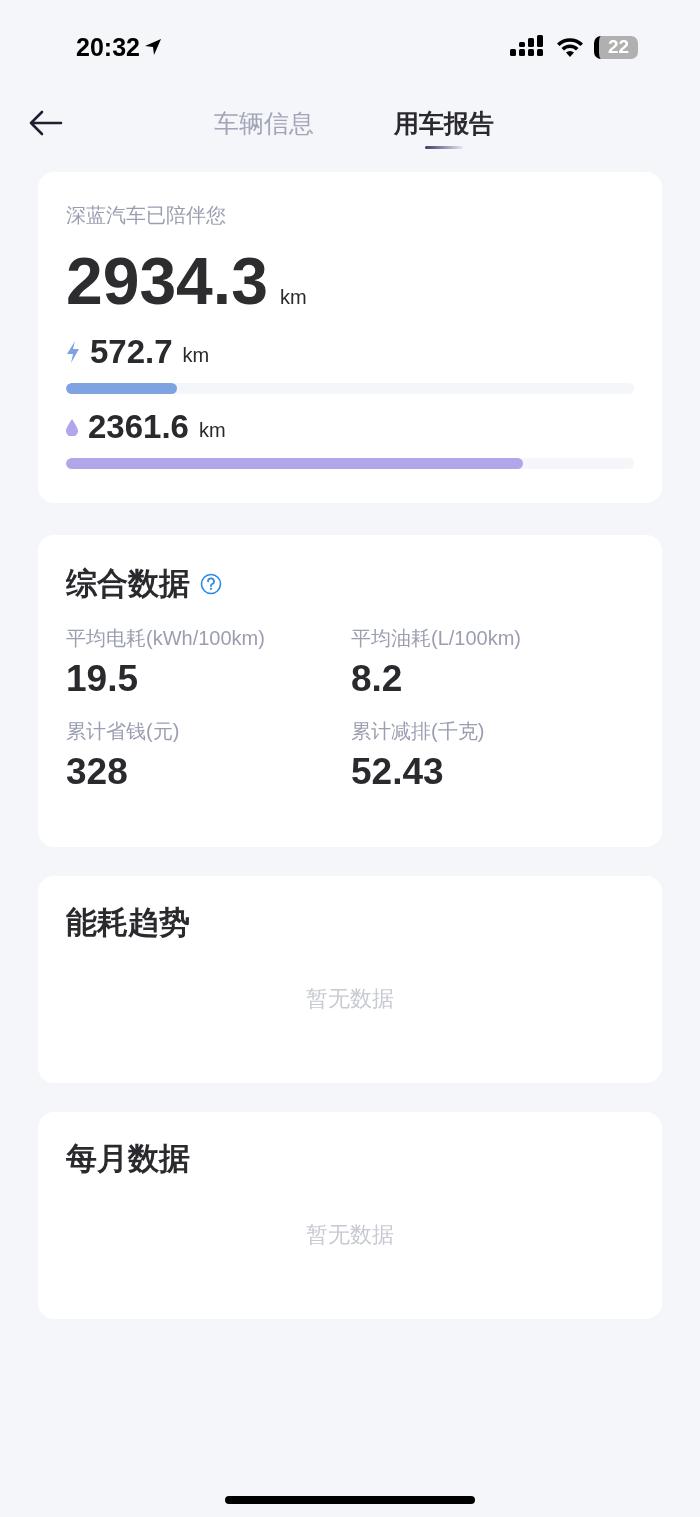  Describe the element at coordinates (398, 772) in the screenshot. I see `stat-value: 52.43` at that location.